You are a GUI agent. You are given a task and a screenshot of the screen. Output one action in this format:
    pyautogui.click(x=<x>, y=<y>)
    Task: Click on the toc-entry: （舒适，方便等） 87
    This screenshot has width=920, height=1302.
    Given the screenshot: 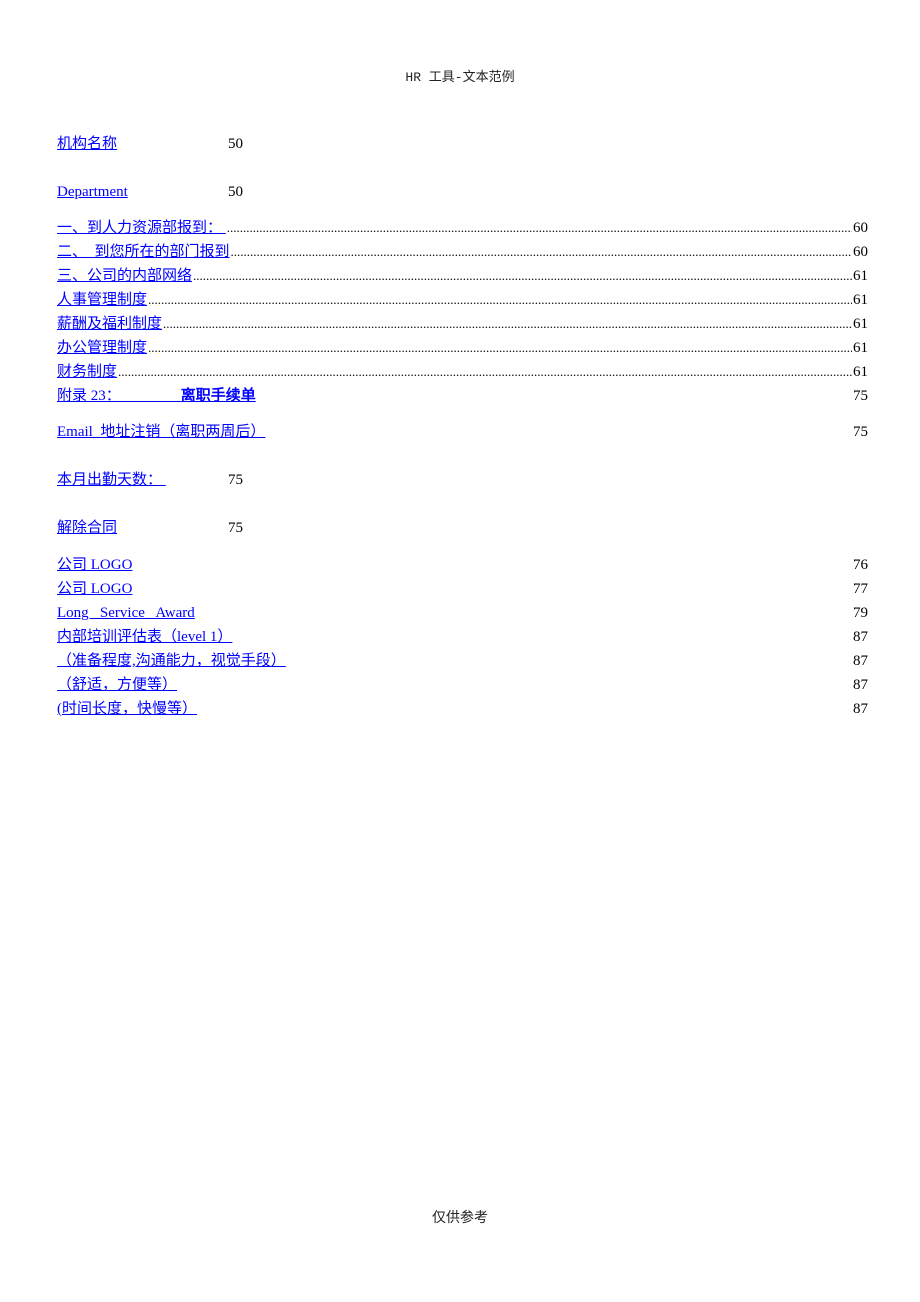 What is the action you would take?
    pyautogui.click(x=462, y=685)
    